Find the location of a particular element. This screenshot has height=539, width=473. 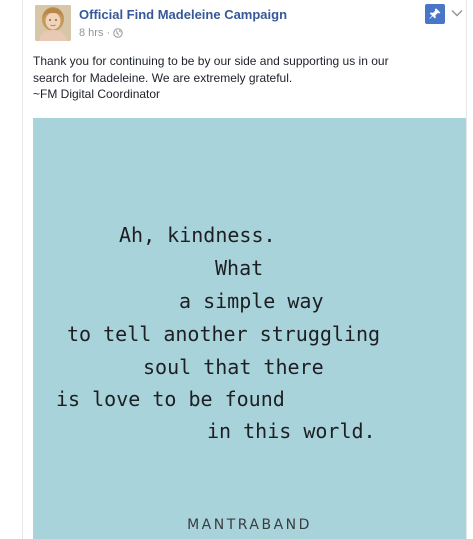

page-name-link: Official Find Madeleine Campaign is located at coordinates (183, 14).